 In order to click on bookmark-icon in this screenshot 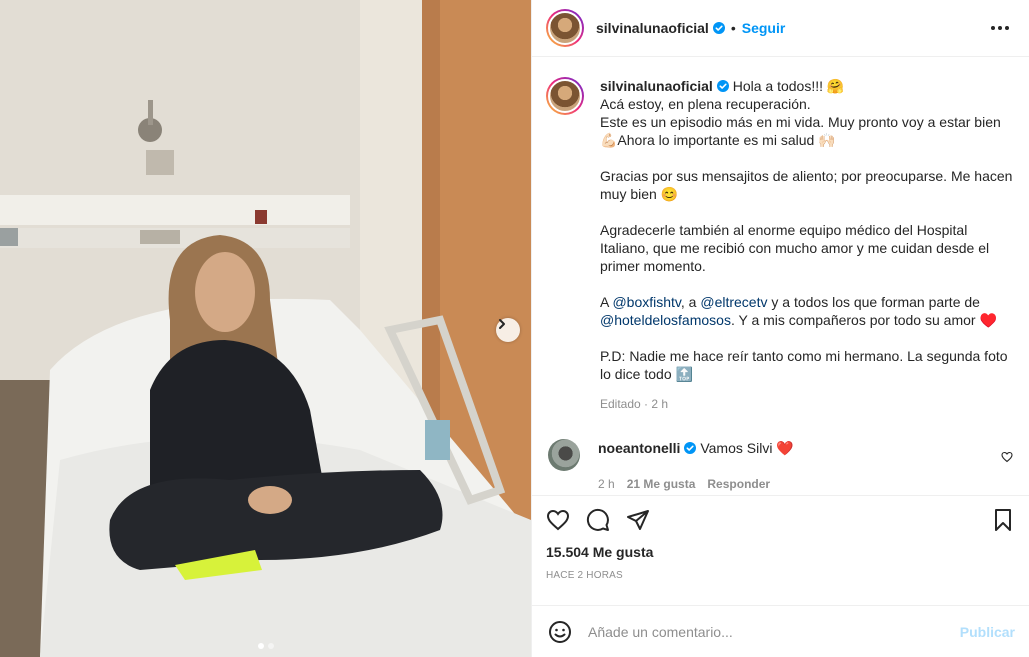, I will do `click(1003, 520)`.